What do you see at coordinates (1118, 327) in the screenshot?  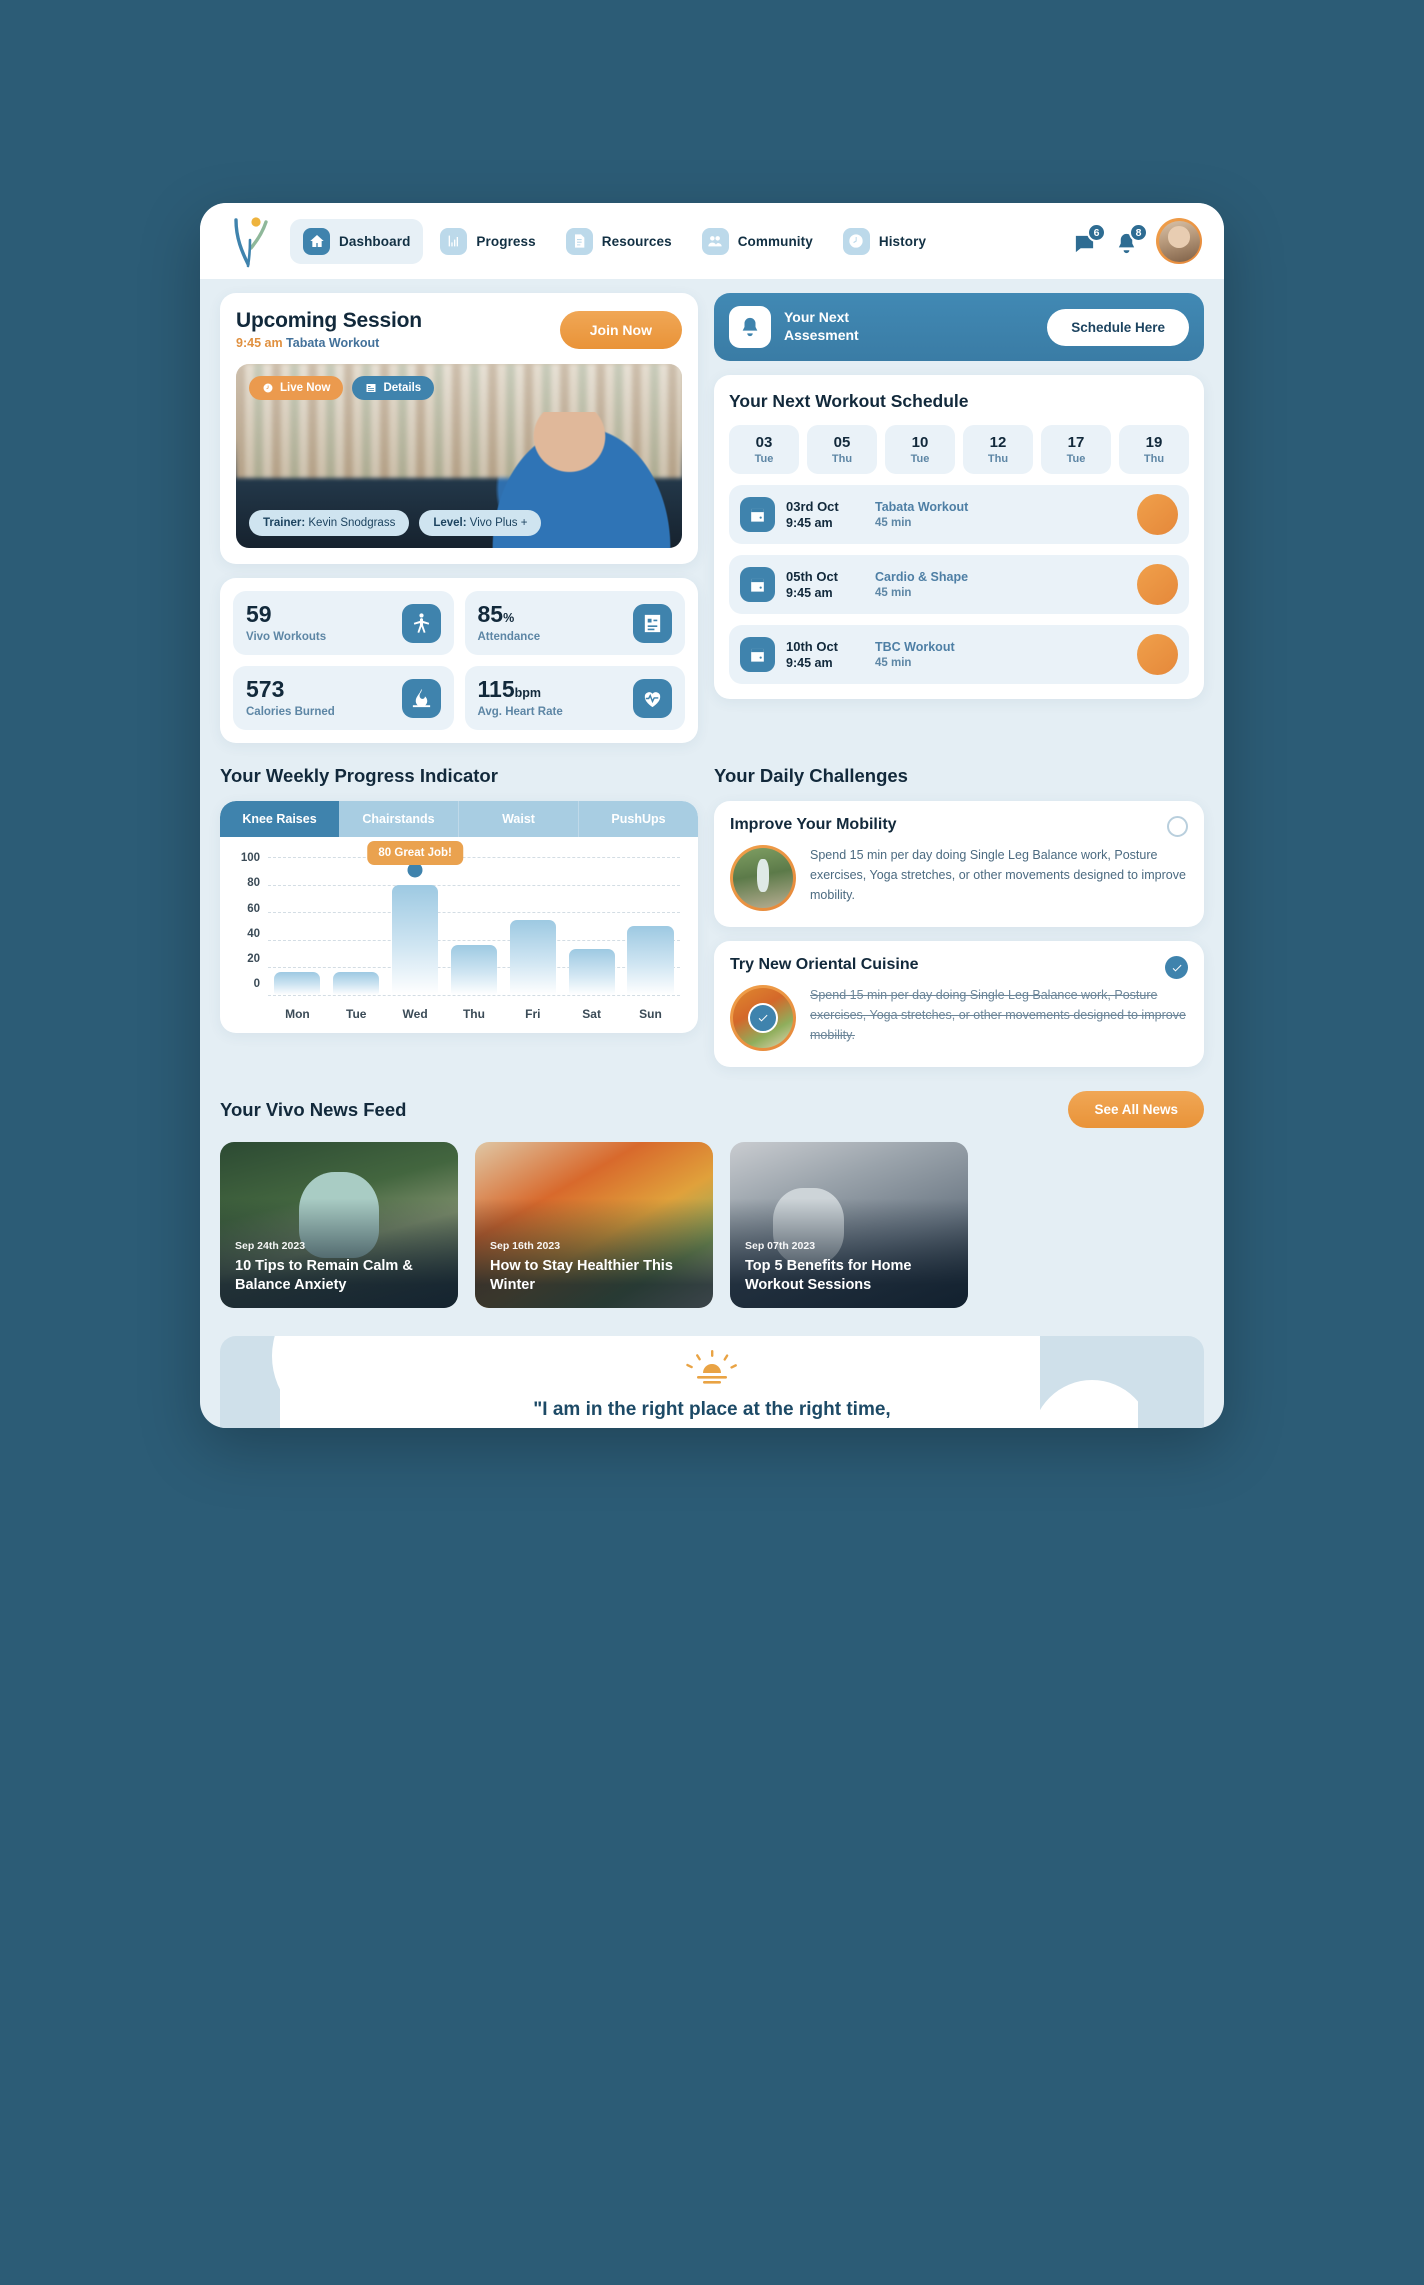 I see `schedule-here-button: Schedule Here` at bounding box center [1118, 327].